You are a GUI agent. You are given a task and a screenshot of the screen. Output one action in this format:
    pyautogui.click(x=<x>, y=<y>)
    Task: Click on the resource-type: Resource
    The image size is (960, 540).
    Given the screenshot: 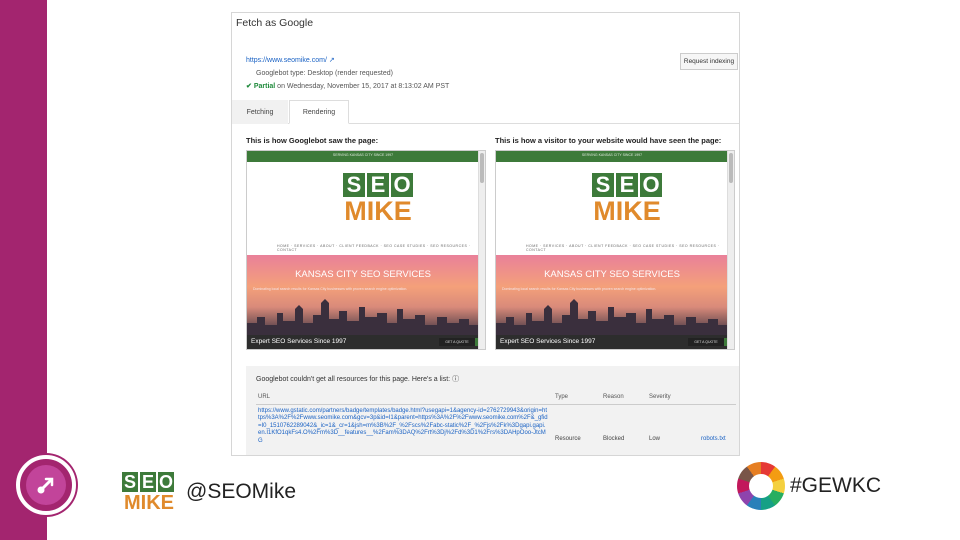 What is the action you would take?
    pyautogui.click(x=568, y=439)
    